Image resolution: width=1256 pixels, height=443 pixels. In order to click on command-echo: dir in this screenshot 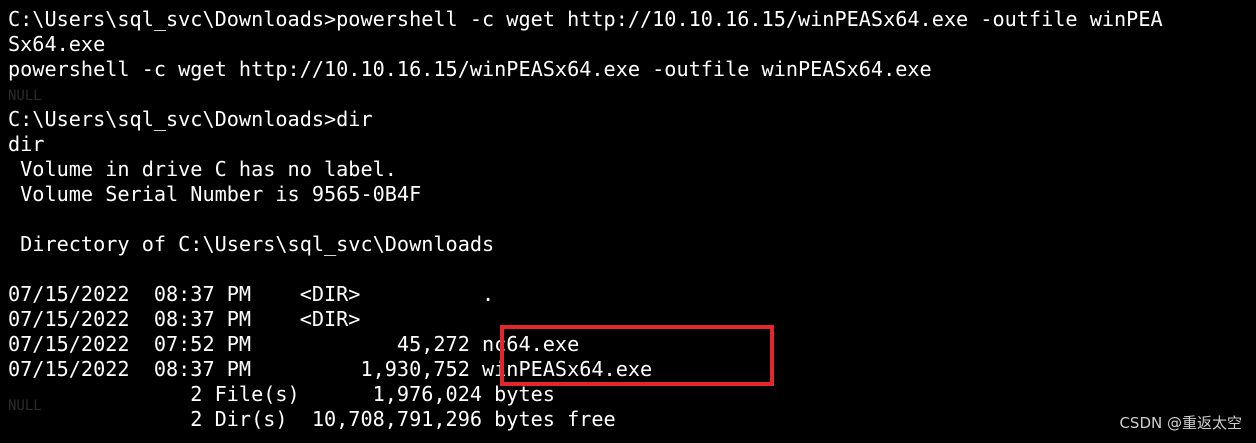, I will do `click(26, 144)`.